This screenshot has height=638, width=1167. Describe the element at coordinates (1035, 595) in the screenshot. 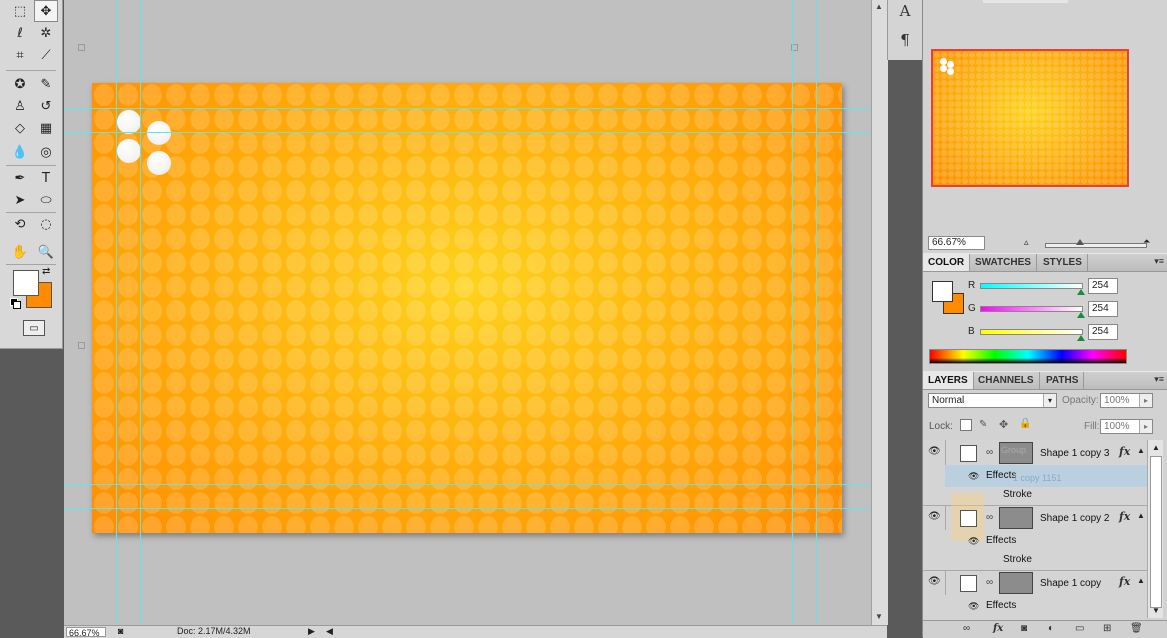

I see `layer-row: 👁 ∞ Shape 1 copy fx ▲ 👁 Effects` at that location.